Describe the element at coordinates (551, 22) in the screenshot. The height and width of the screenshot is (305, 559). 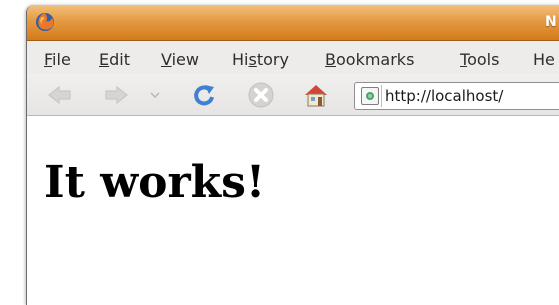
I see `window-title: N` at that location.